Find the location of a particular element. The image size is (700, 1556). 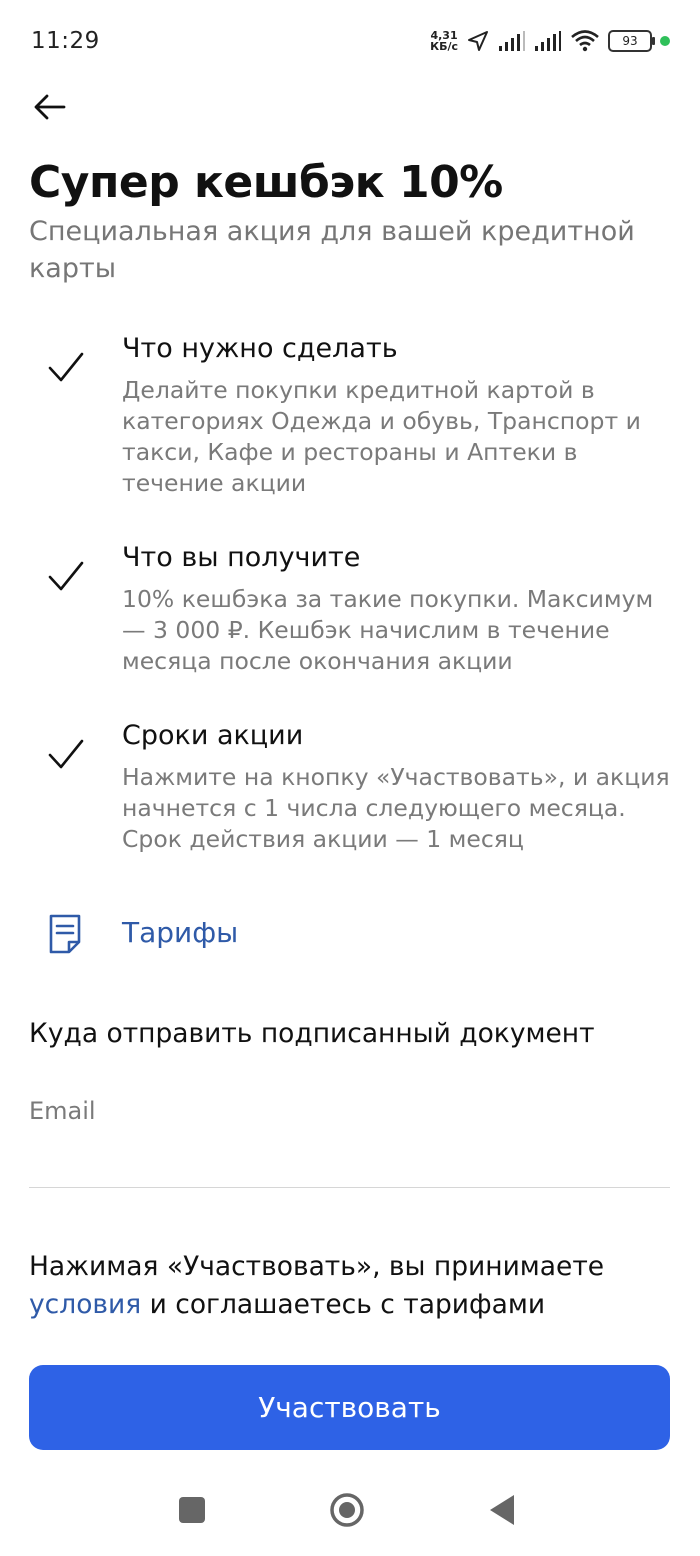

arrow-left-icon is located at coordinates (50, 107).